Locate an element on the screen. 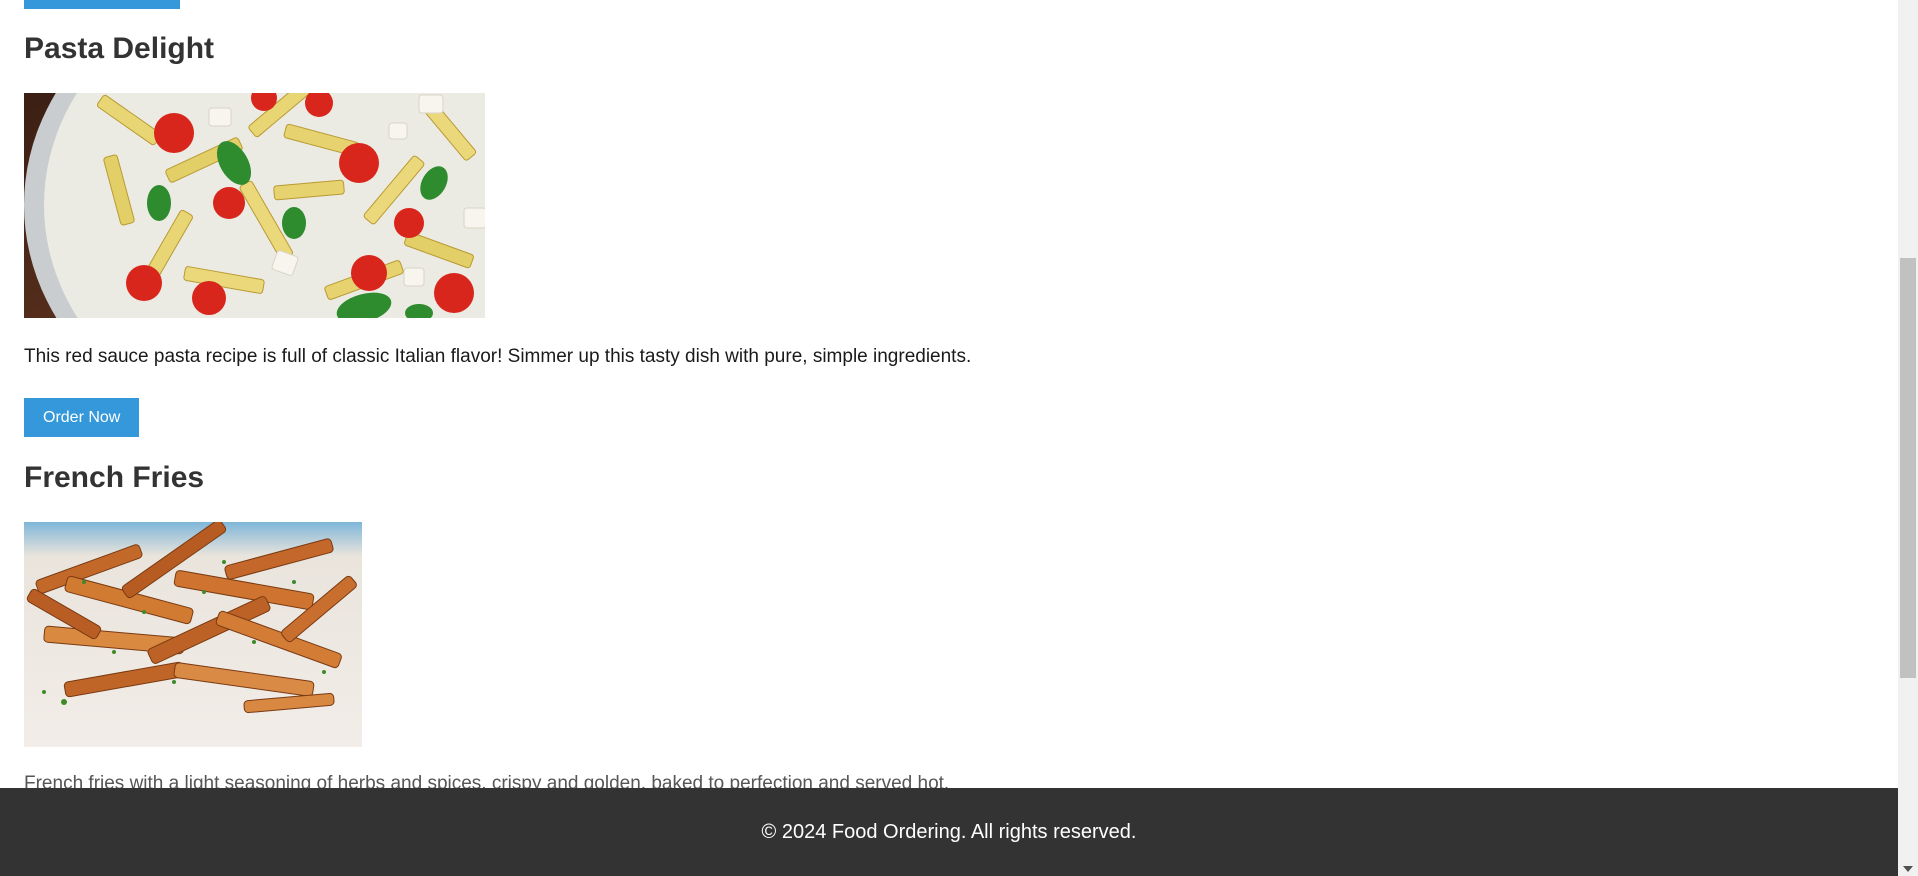 The width and height of the screenshot is (1918, 876). previous-order-button is located at coordinates (102, 4).